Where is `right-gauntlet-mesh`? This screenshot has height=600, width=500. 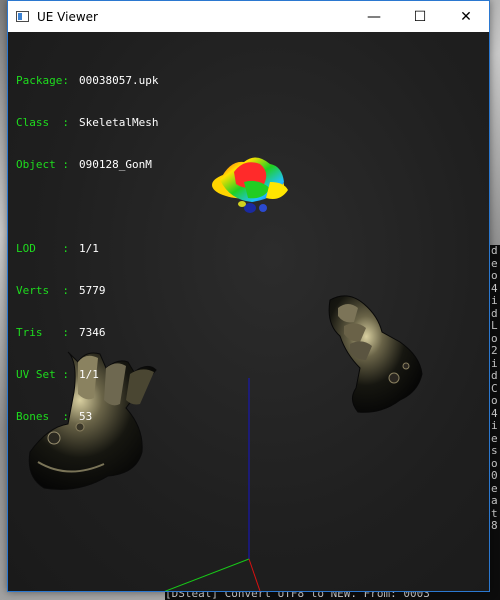 right-gauntlet-mesh is located at coordinates (375, 354).